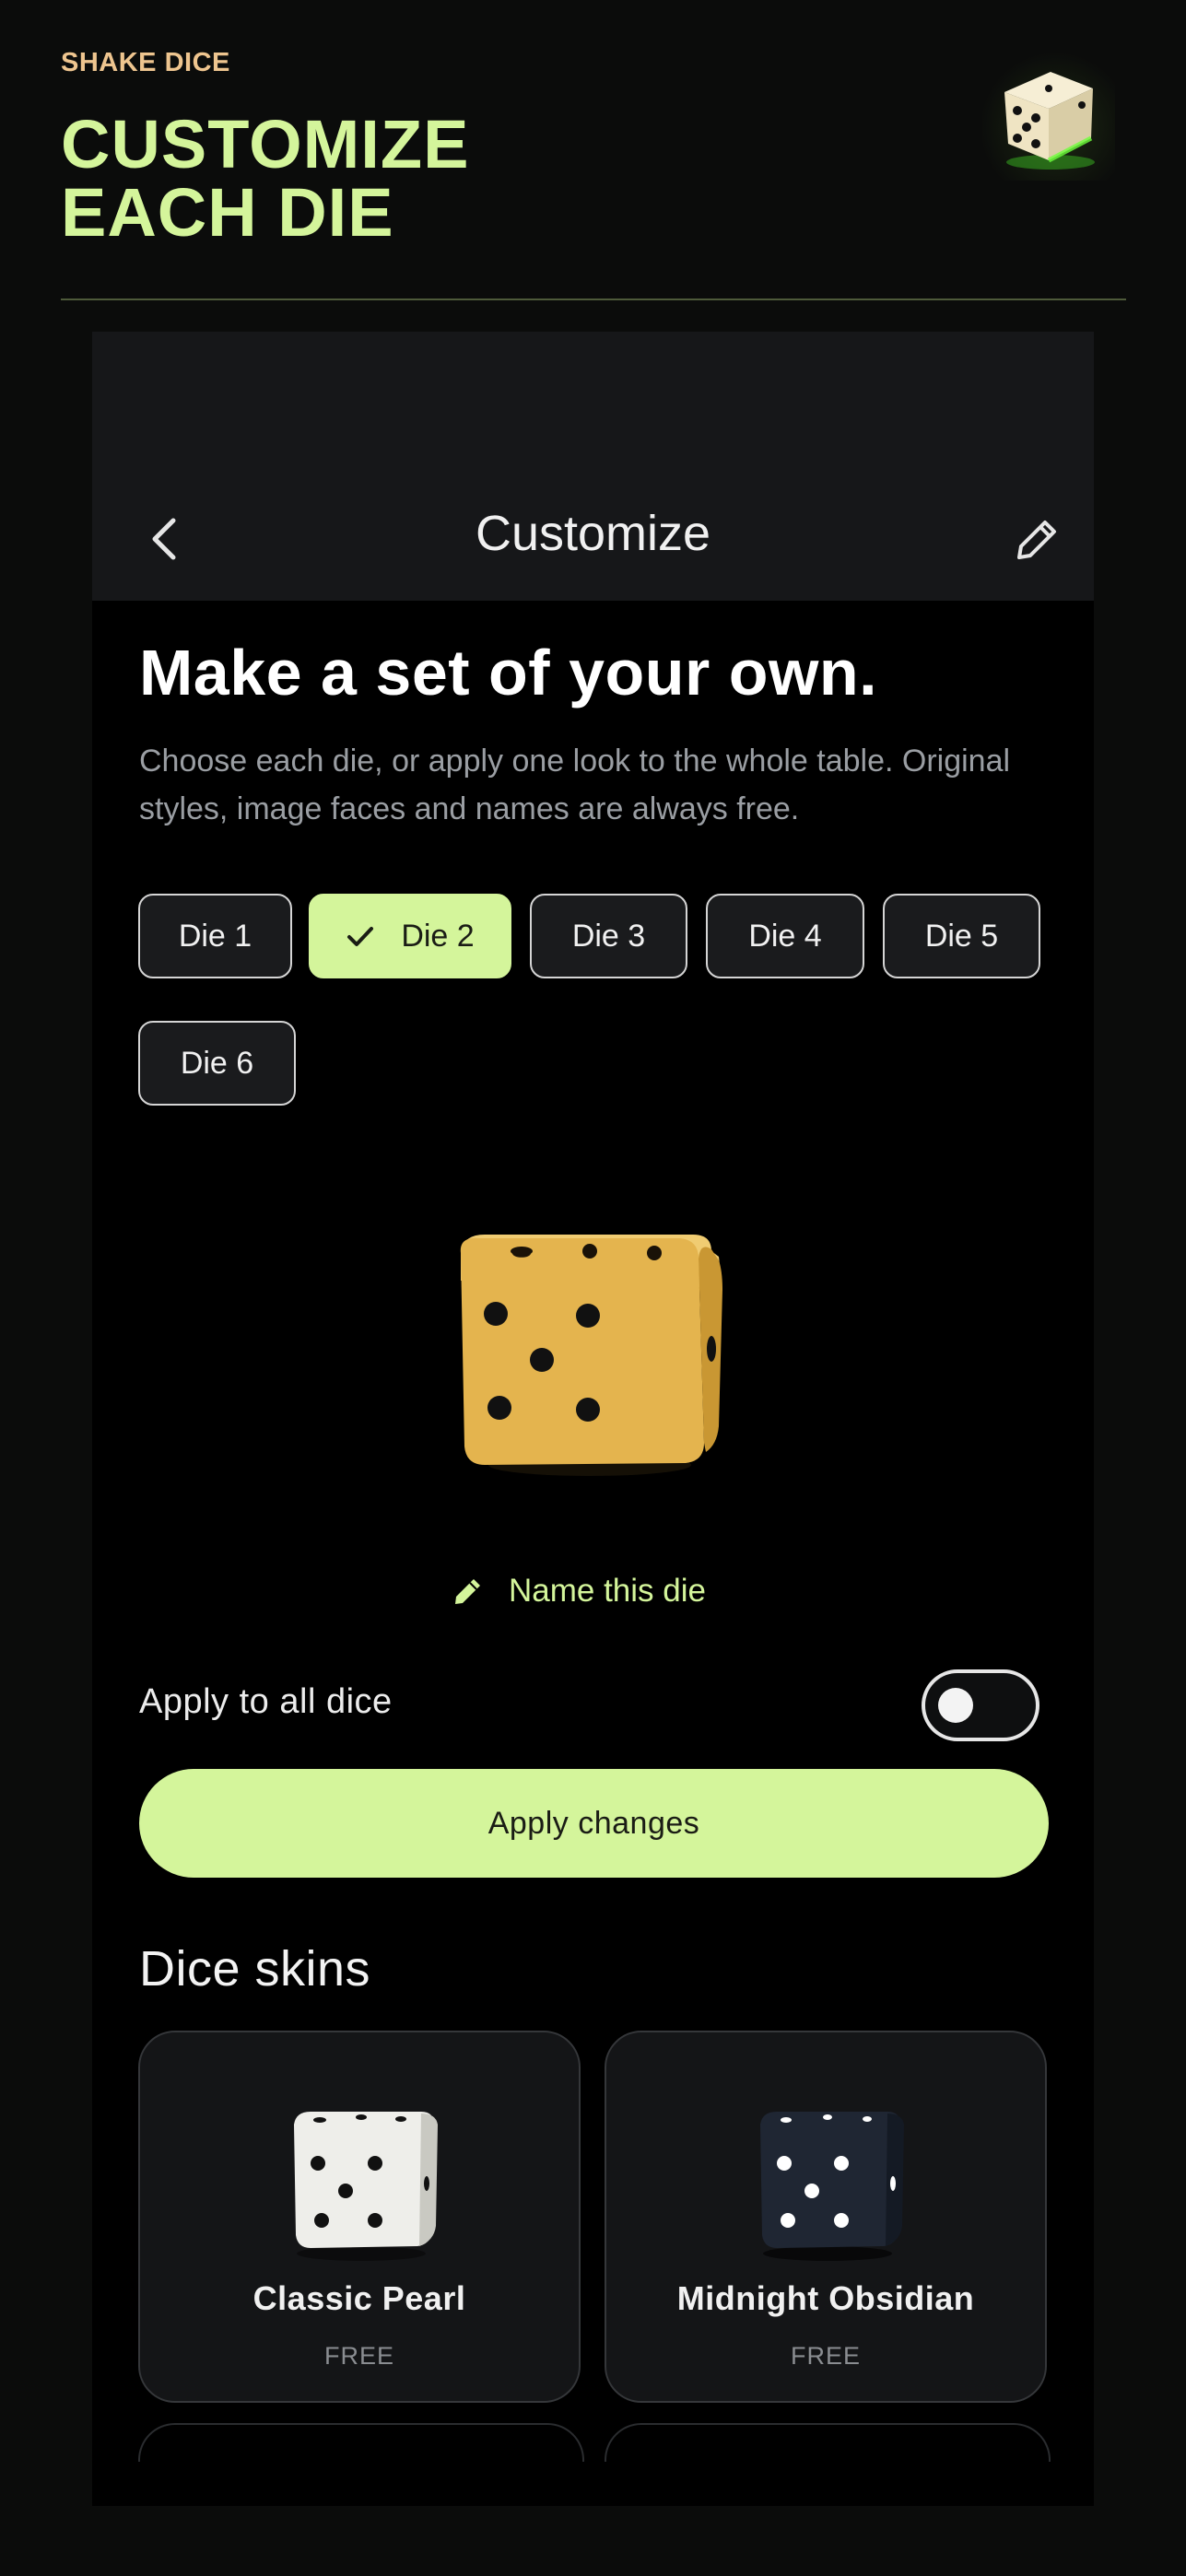 The image size is (1186, 2576). What do you see at coordinates (590, 1352) in the screenshot?
I see `die-preview` at bounding box center [590, 1352].